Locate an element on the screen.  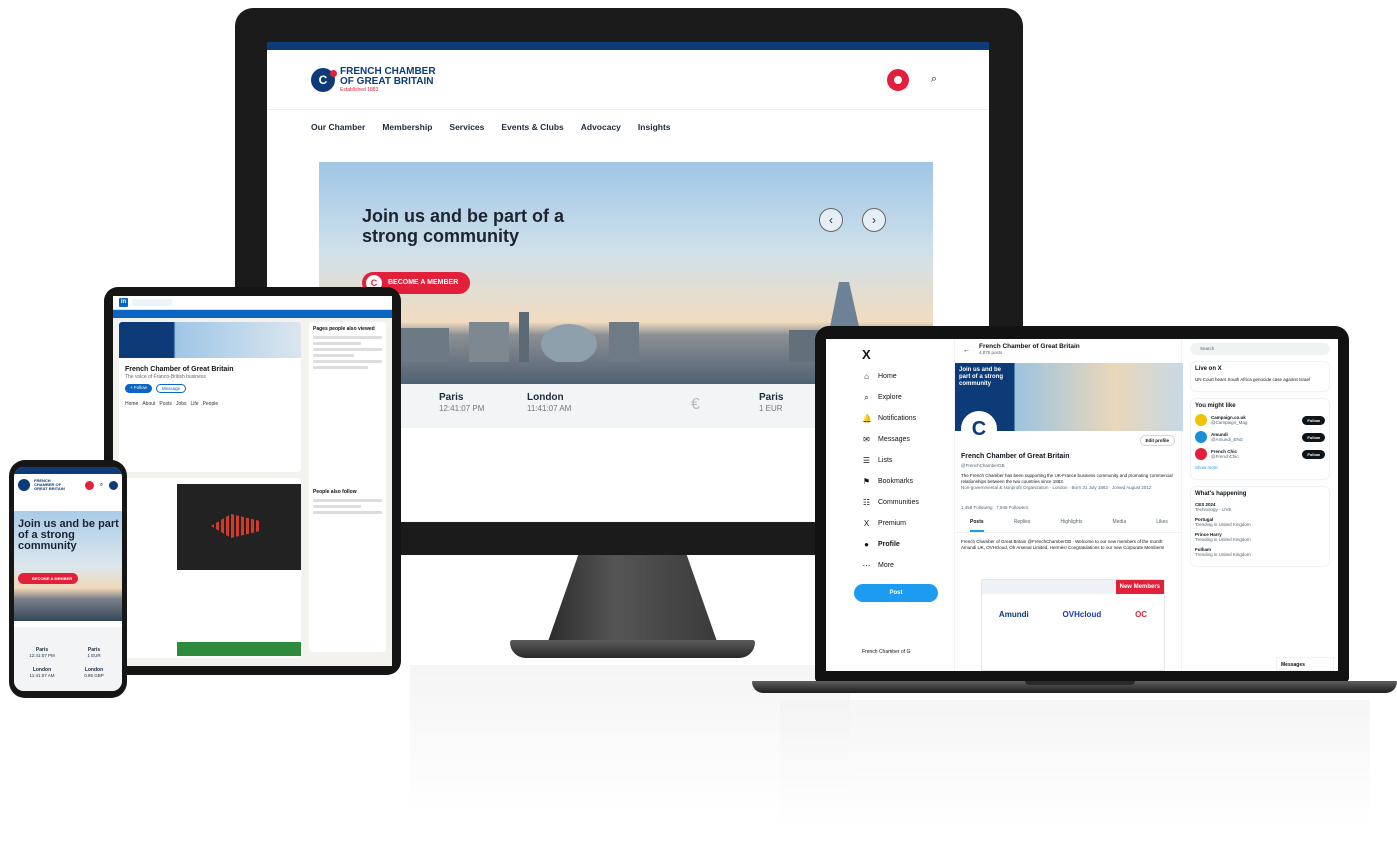
nav-insights: Insights is located at coordinates (654, 127).